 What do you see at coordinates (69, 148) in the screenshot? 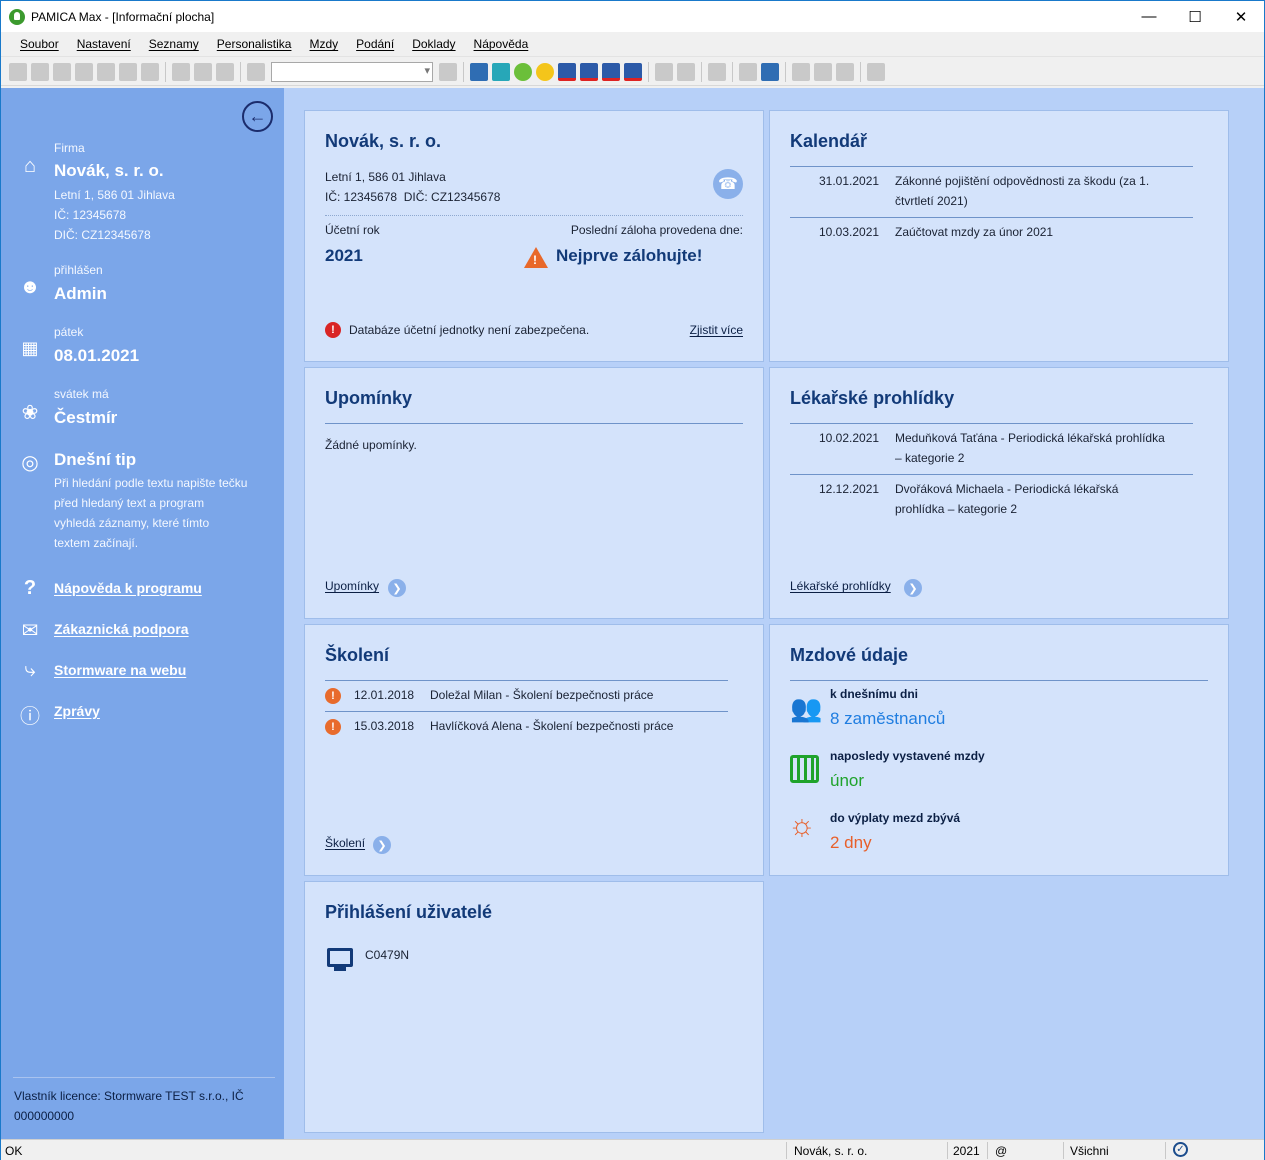
I see `firm-label: Firma` at bounding box center [69, 148].